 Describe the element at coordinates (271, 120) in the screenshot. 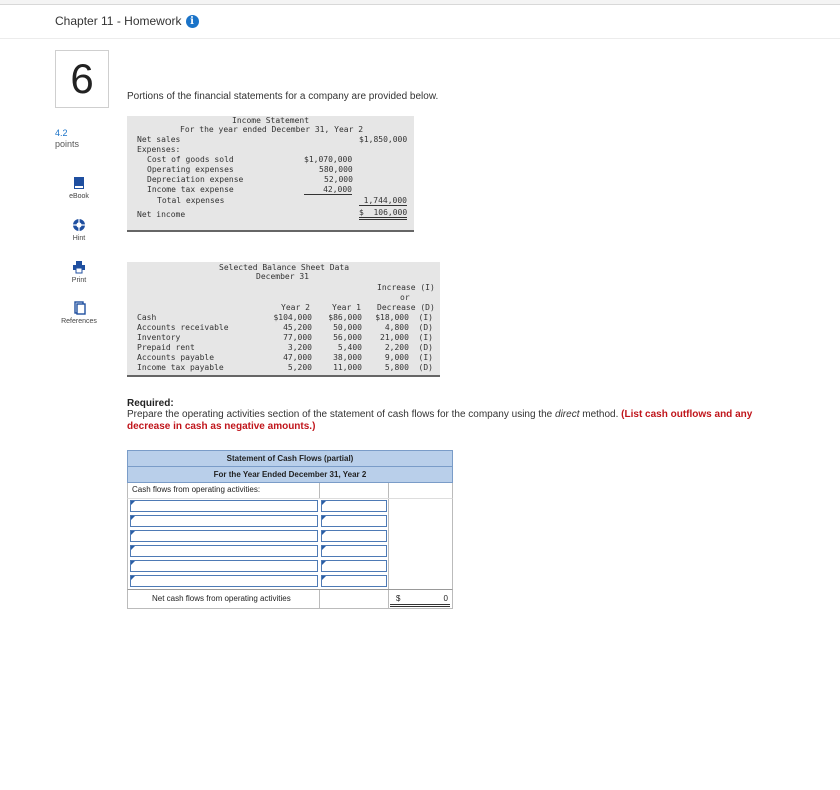

I see `income-statement-title: Income Statement` at that location.